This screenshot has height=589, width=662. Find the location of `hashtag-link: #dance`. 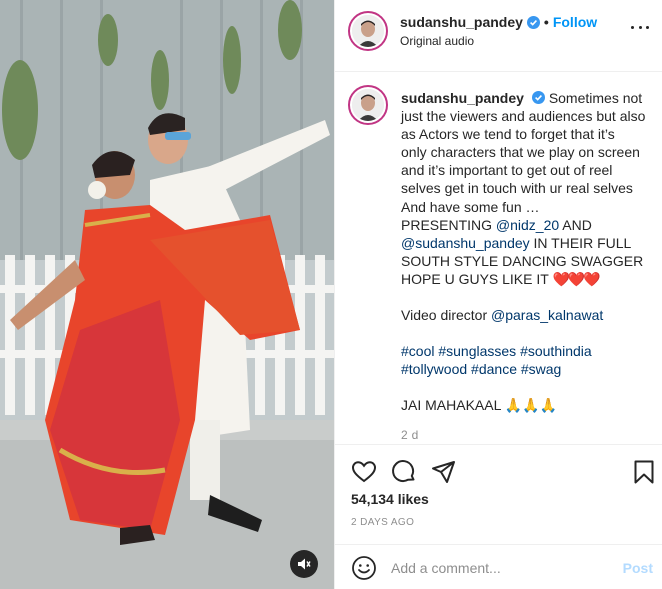

hashtag-link: #dance is located at coordinates (494, 369).